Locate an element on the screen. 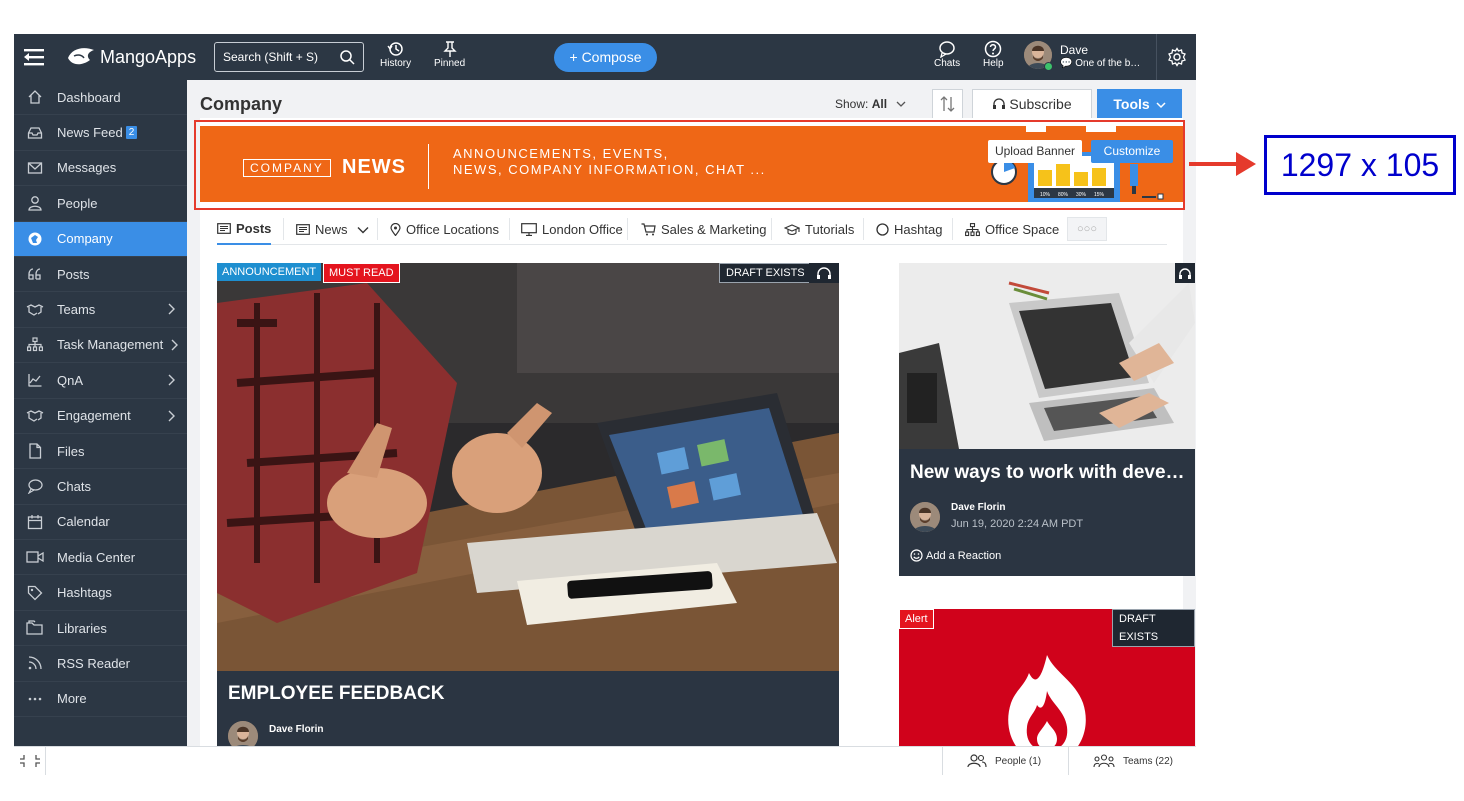 The image size is (1464, 801). tab-label: London Office is located at coordinates (582, 229).